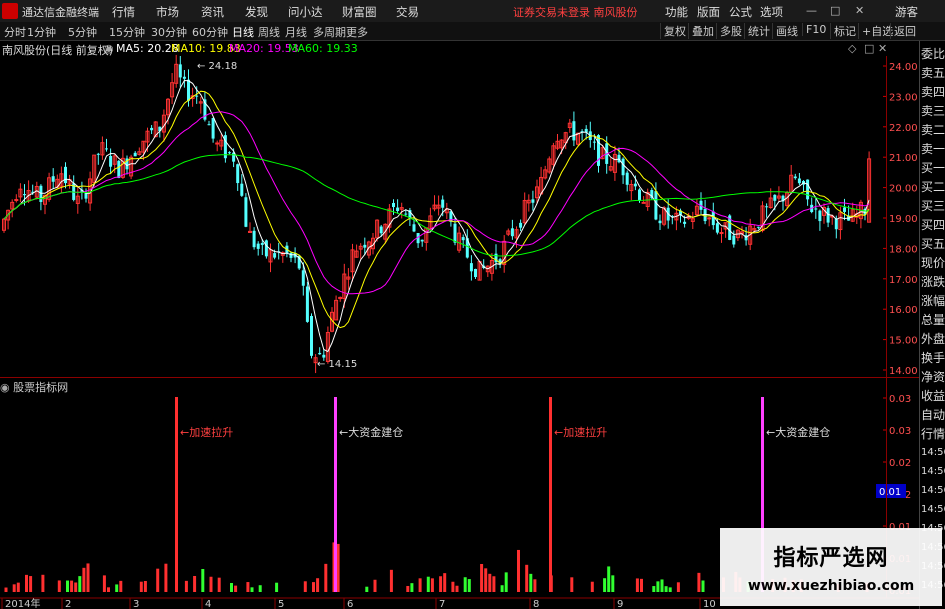  I want to click on time-axis-label: 7, so click(442, 604).